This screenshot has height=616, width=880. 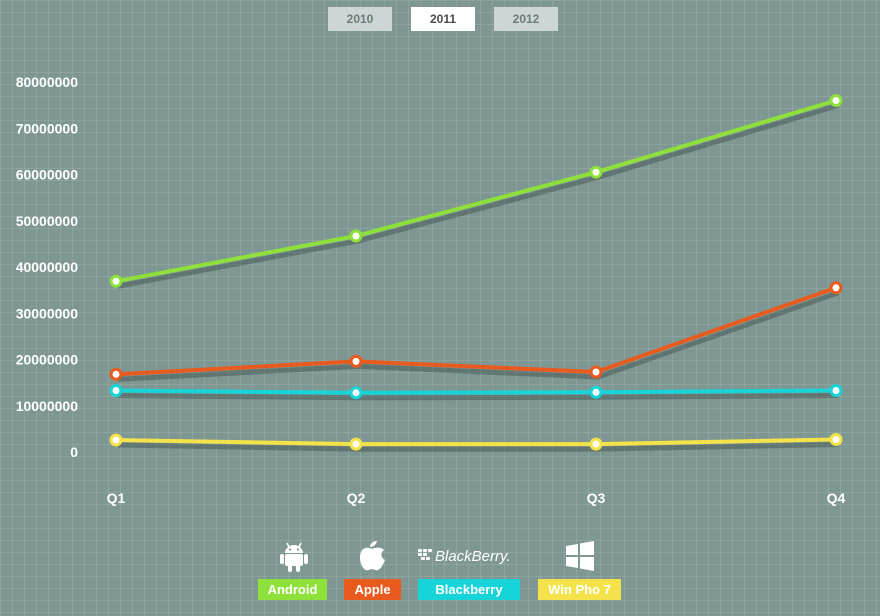 What do you see at coordinates (476, 331) in the screenshot?
I see `series-apple` at bounding box center [476, 331].